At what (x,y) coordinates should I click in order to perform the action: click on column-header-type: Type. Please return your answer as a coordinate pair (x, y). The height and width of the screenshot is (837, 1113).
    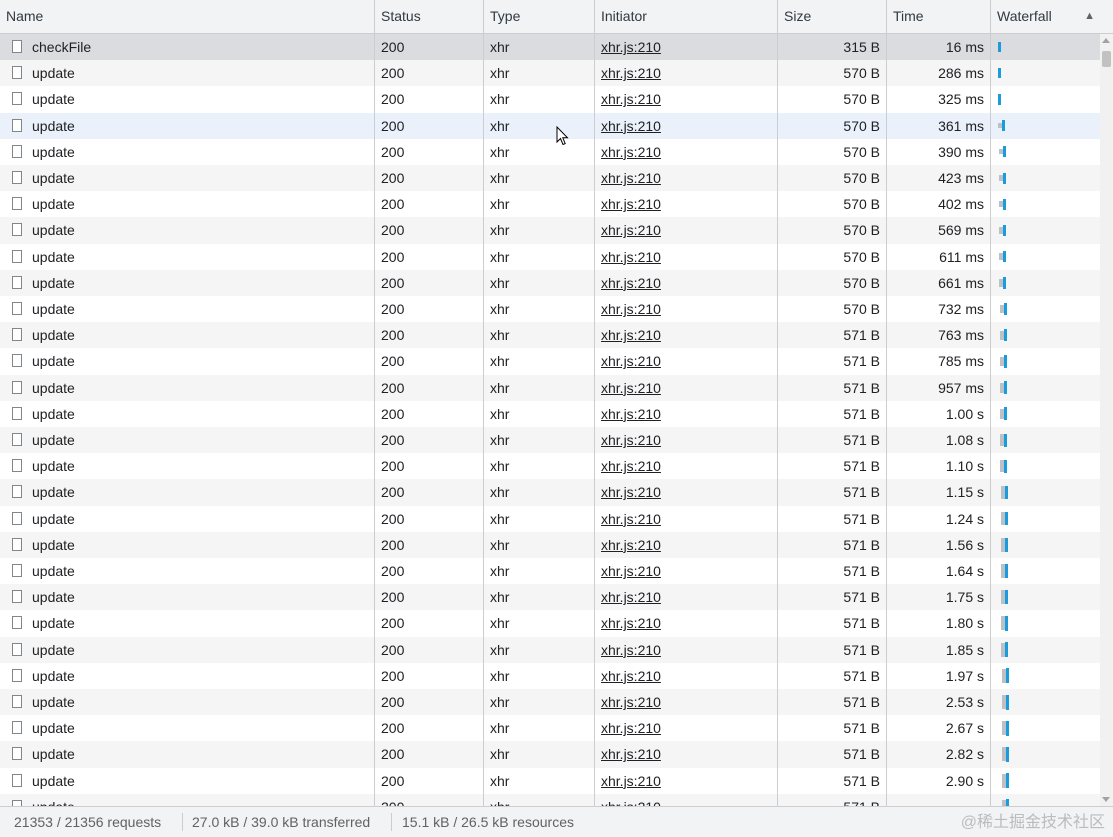
    Looking at the image, I should click on (539, 16).